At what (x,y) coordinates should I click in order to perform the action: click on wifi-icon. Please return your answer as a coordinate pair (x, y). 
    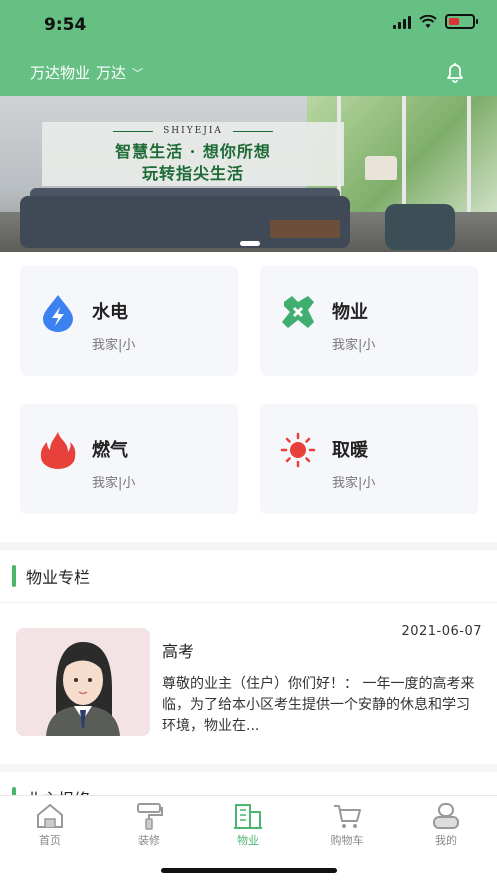
    Looking at the image, I should click on (428, 21).